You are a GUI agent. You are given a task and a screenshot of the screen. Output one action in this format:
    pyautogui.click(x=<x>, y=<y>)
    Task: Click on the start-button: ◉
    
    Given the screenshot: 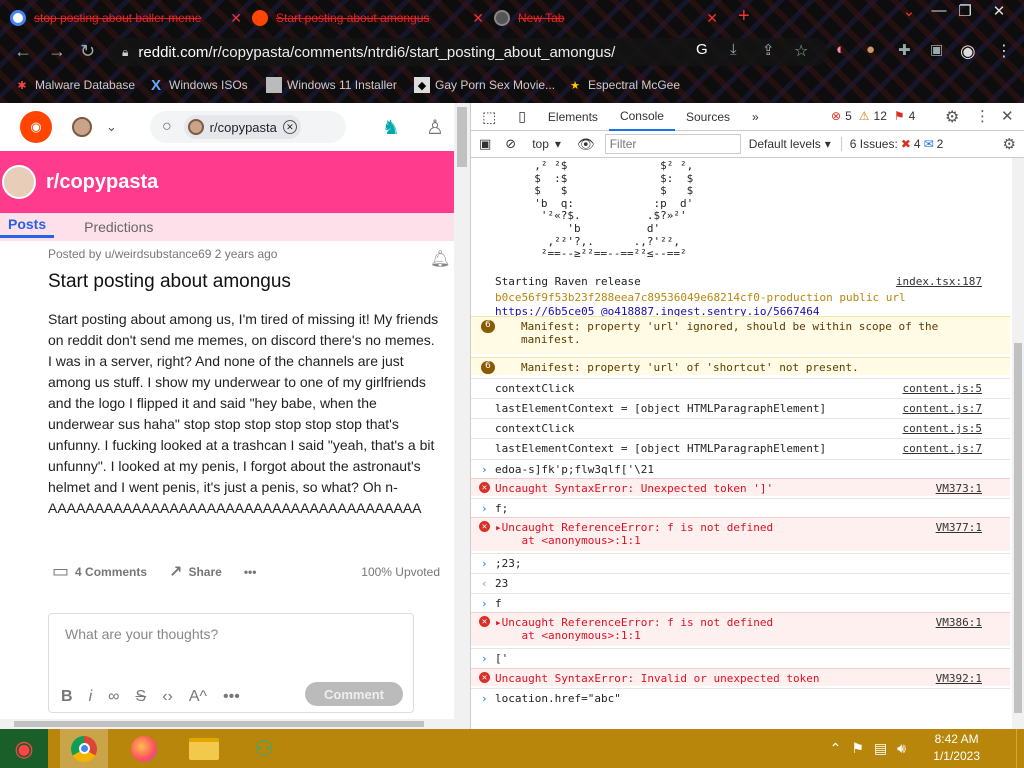 What is the action you would take?
    pyautogui.click(x=24, y=748)
    